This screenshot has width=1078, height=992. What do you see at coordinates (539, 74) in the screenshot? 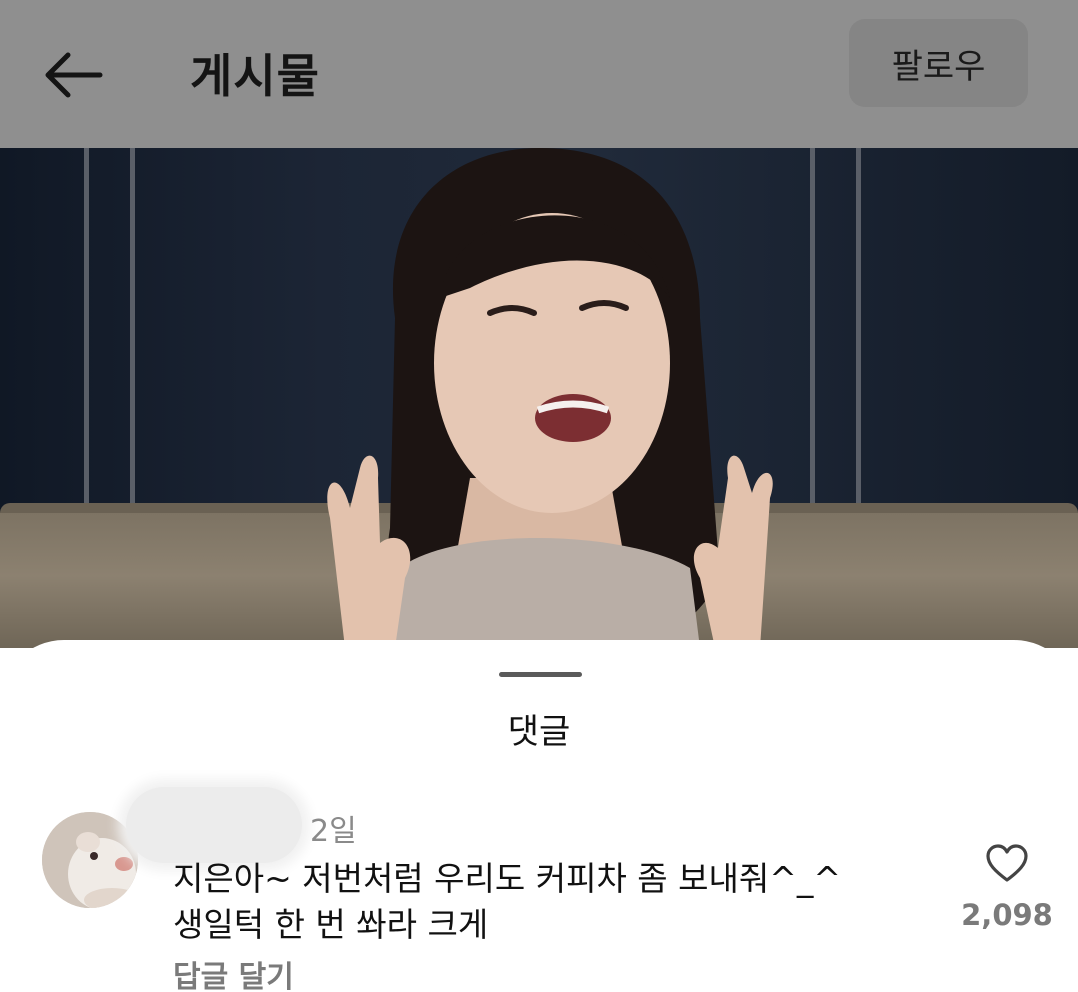
I see `top-app-bar: 게시물 팔로우` at bounding box center [539, 74].